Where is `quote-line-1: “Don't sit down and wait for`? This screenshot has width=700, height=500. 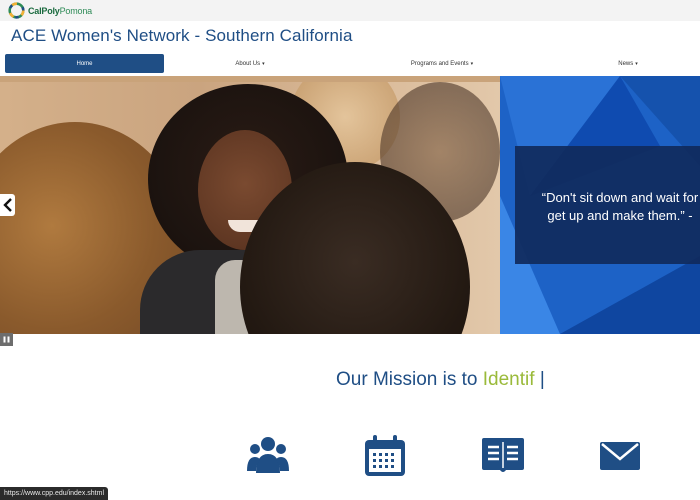
quote-line-1: “Don't sit down and wait for is located at coordinates (620, 197).